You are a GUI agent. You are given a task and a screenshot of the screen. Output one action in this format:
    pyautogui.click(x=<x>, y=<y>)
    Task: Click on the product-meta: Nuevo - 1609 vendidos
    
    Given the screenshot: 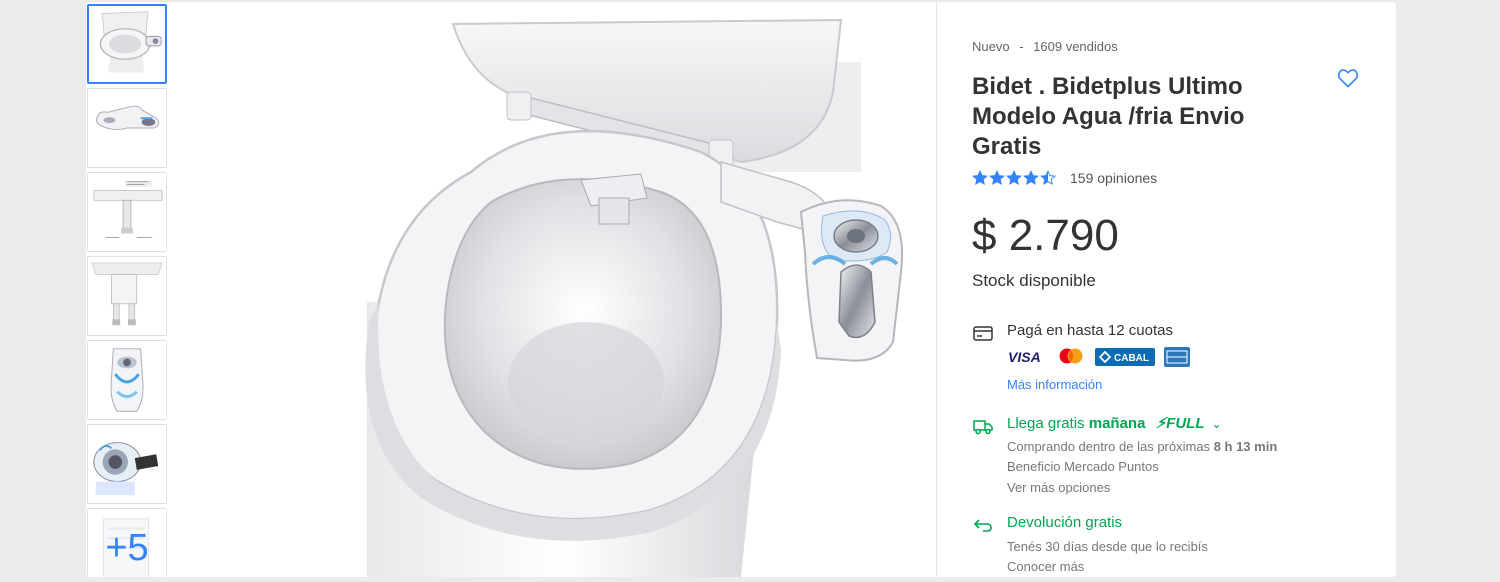 What is the action you would take?
    pyautogui.click(x=1045, y=46)
    